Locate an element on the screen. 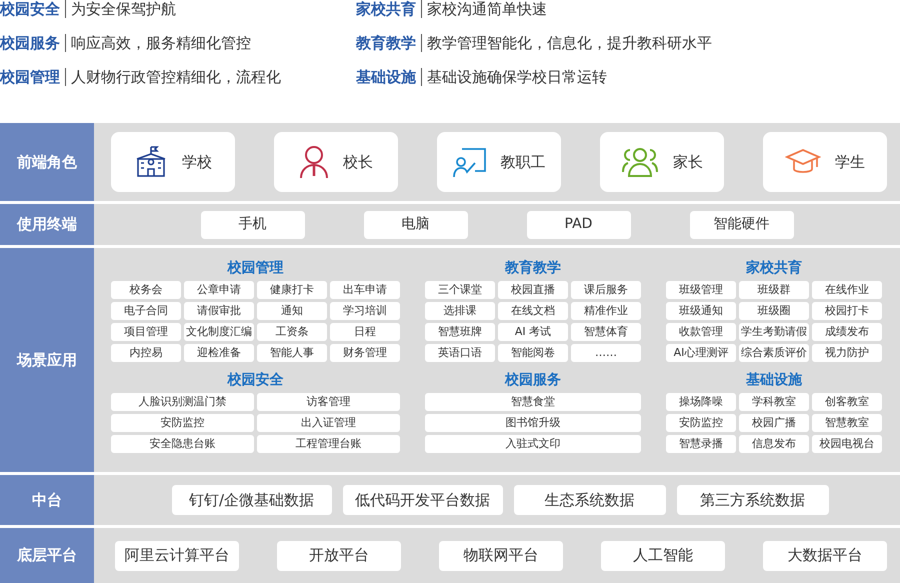 The image size is (900, 583). feature-chip: 健康打卡 is located at coordinates (292, 290).